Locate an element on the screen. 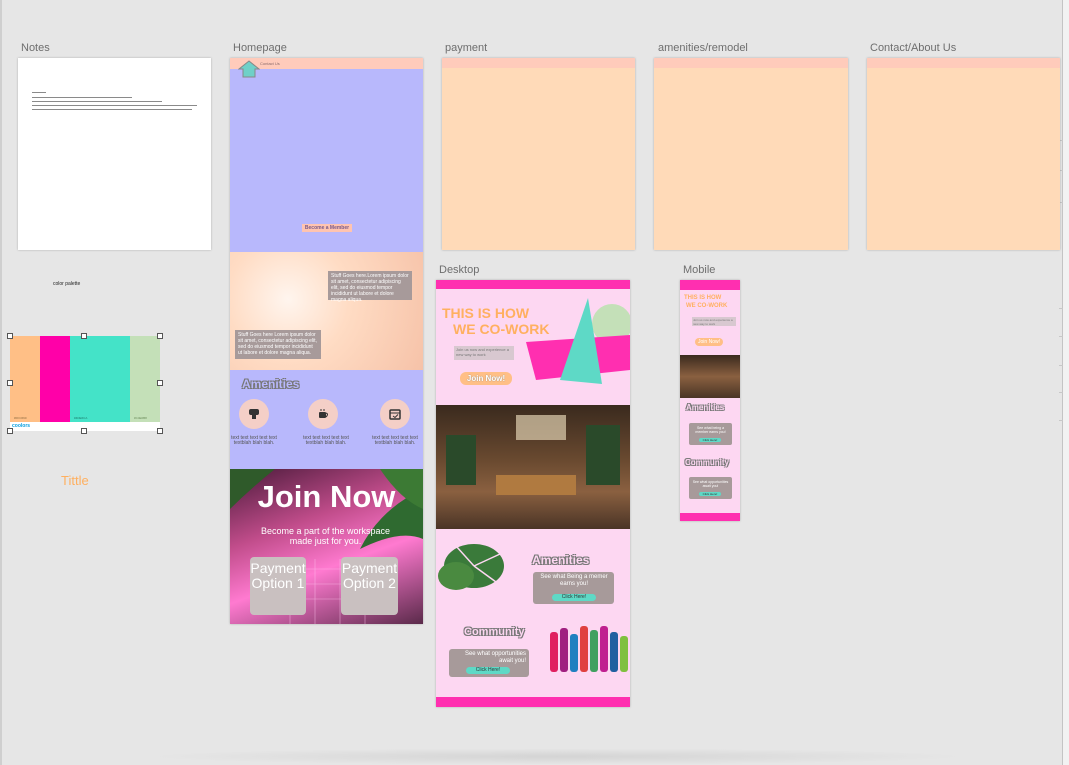 The width and height of the screenshot is (1069, 765). canvas-bottom-shadow is located at coordinates (557, 756).